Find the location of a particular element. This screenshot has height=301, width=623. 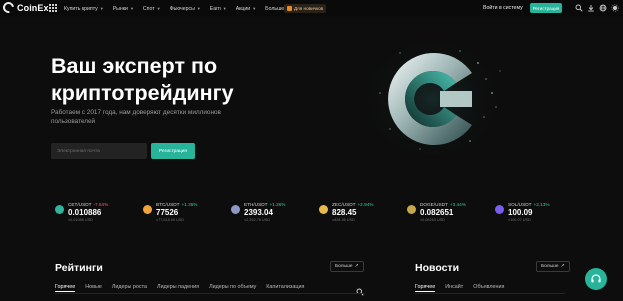

gift-icon is located at coordinates (289, 8).